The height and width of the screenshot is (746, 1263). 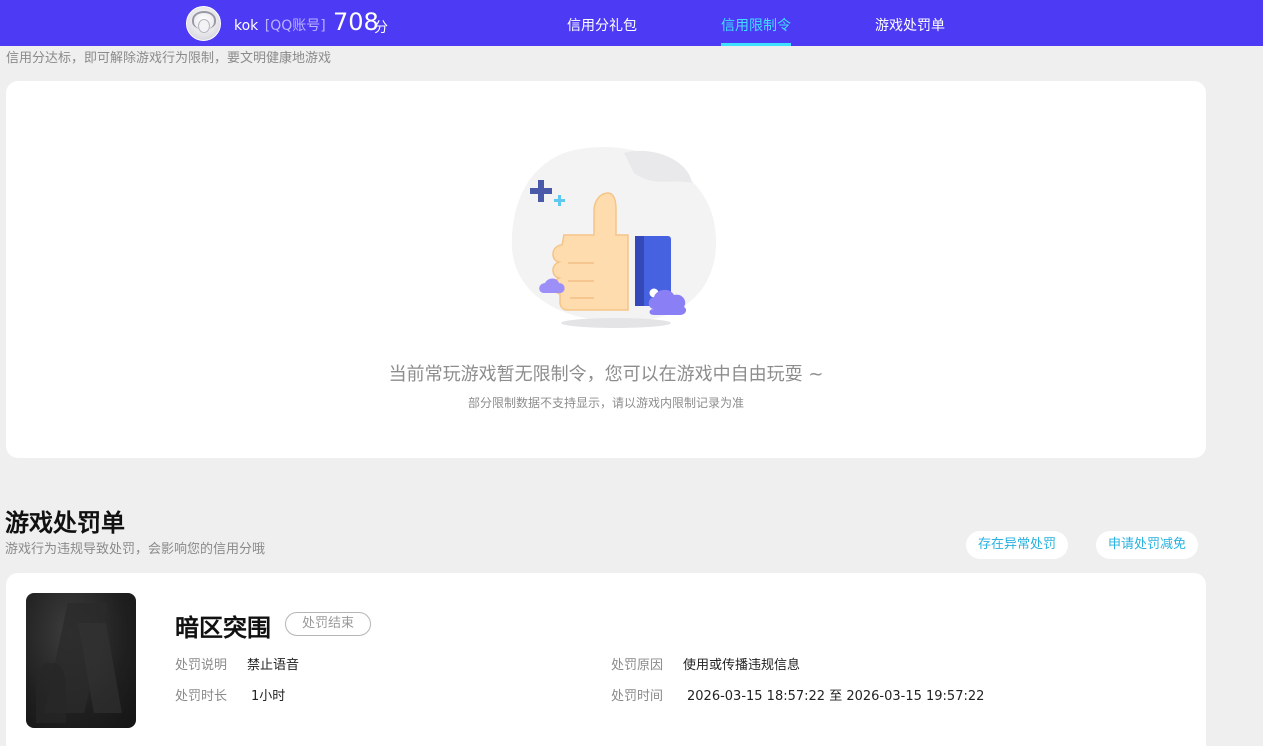 I want to click on punishment-reason-label: 处罚原因, so click(x=637, y=665).